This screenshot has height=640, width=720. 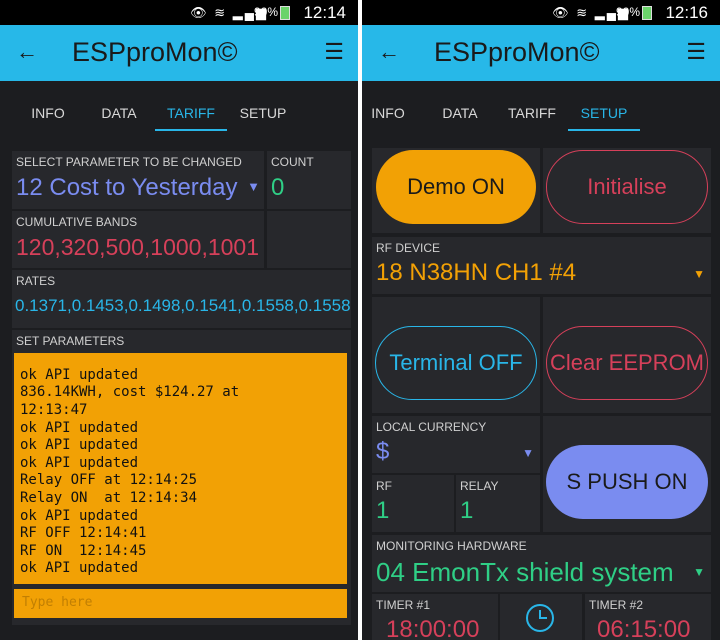 I want to click on currency-label: LOCAL CURRENCY, so click(x=431, y=427).